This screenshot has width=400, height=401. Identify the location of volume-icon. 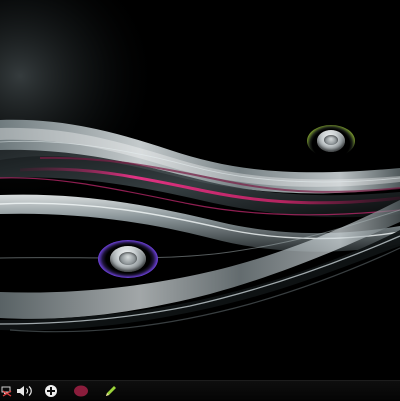
(25, 391).